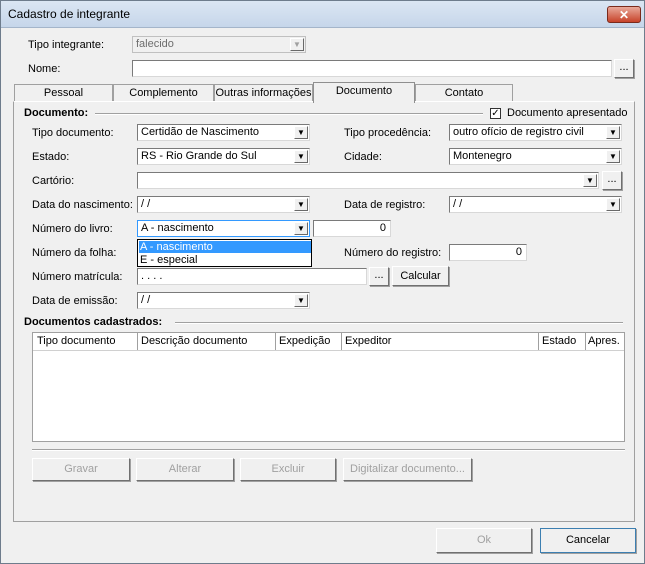  I want to click on tipo-procedencia-value: outro ofício de registro civil, so click(518, 132).